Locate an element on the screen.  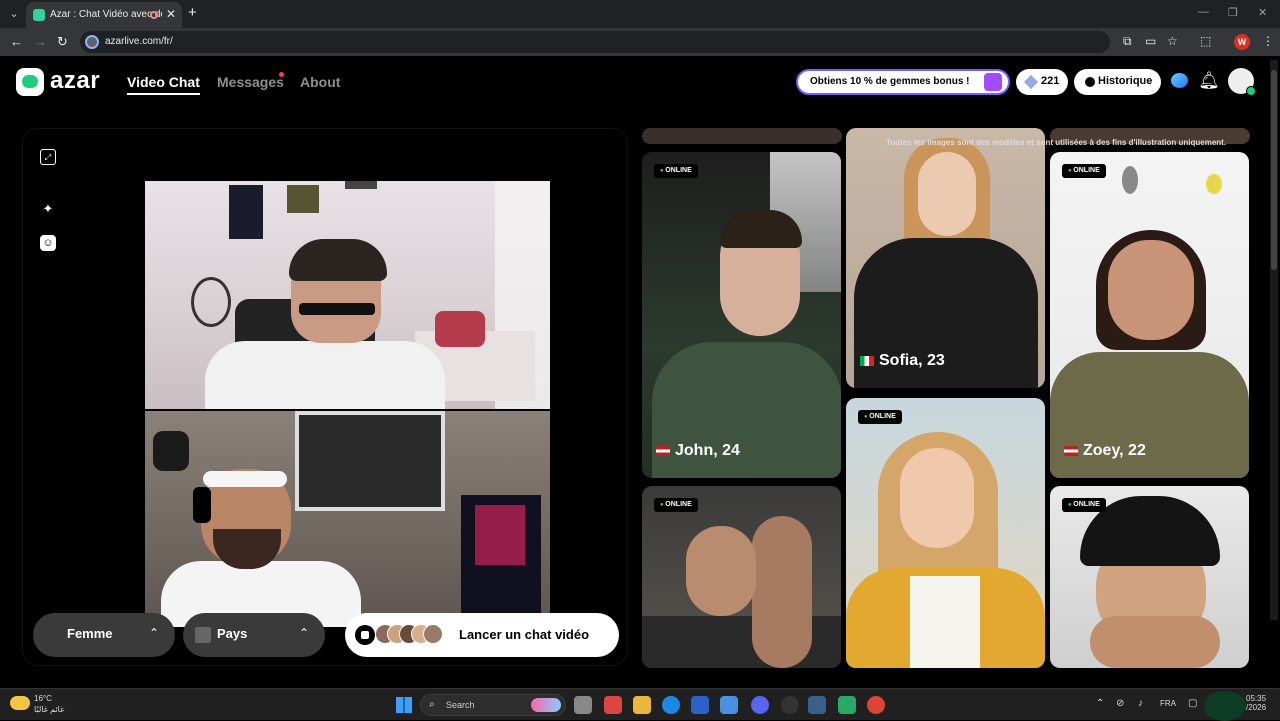
weather-description: غائم غالبًا is located at coordinates (49, 709).